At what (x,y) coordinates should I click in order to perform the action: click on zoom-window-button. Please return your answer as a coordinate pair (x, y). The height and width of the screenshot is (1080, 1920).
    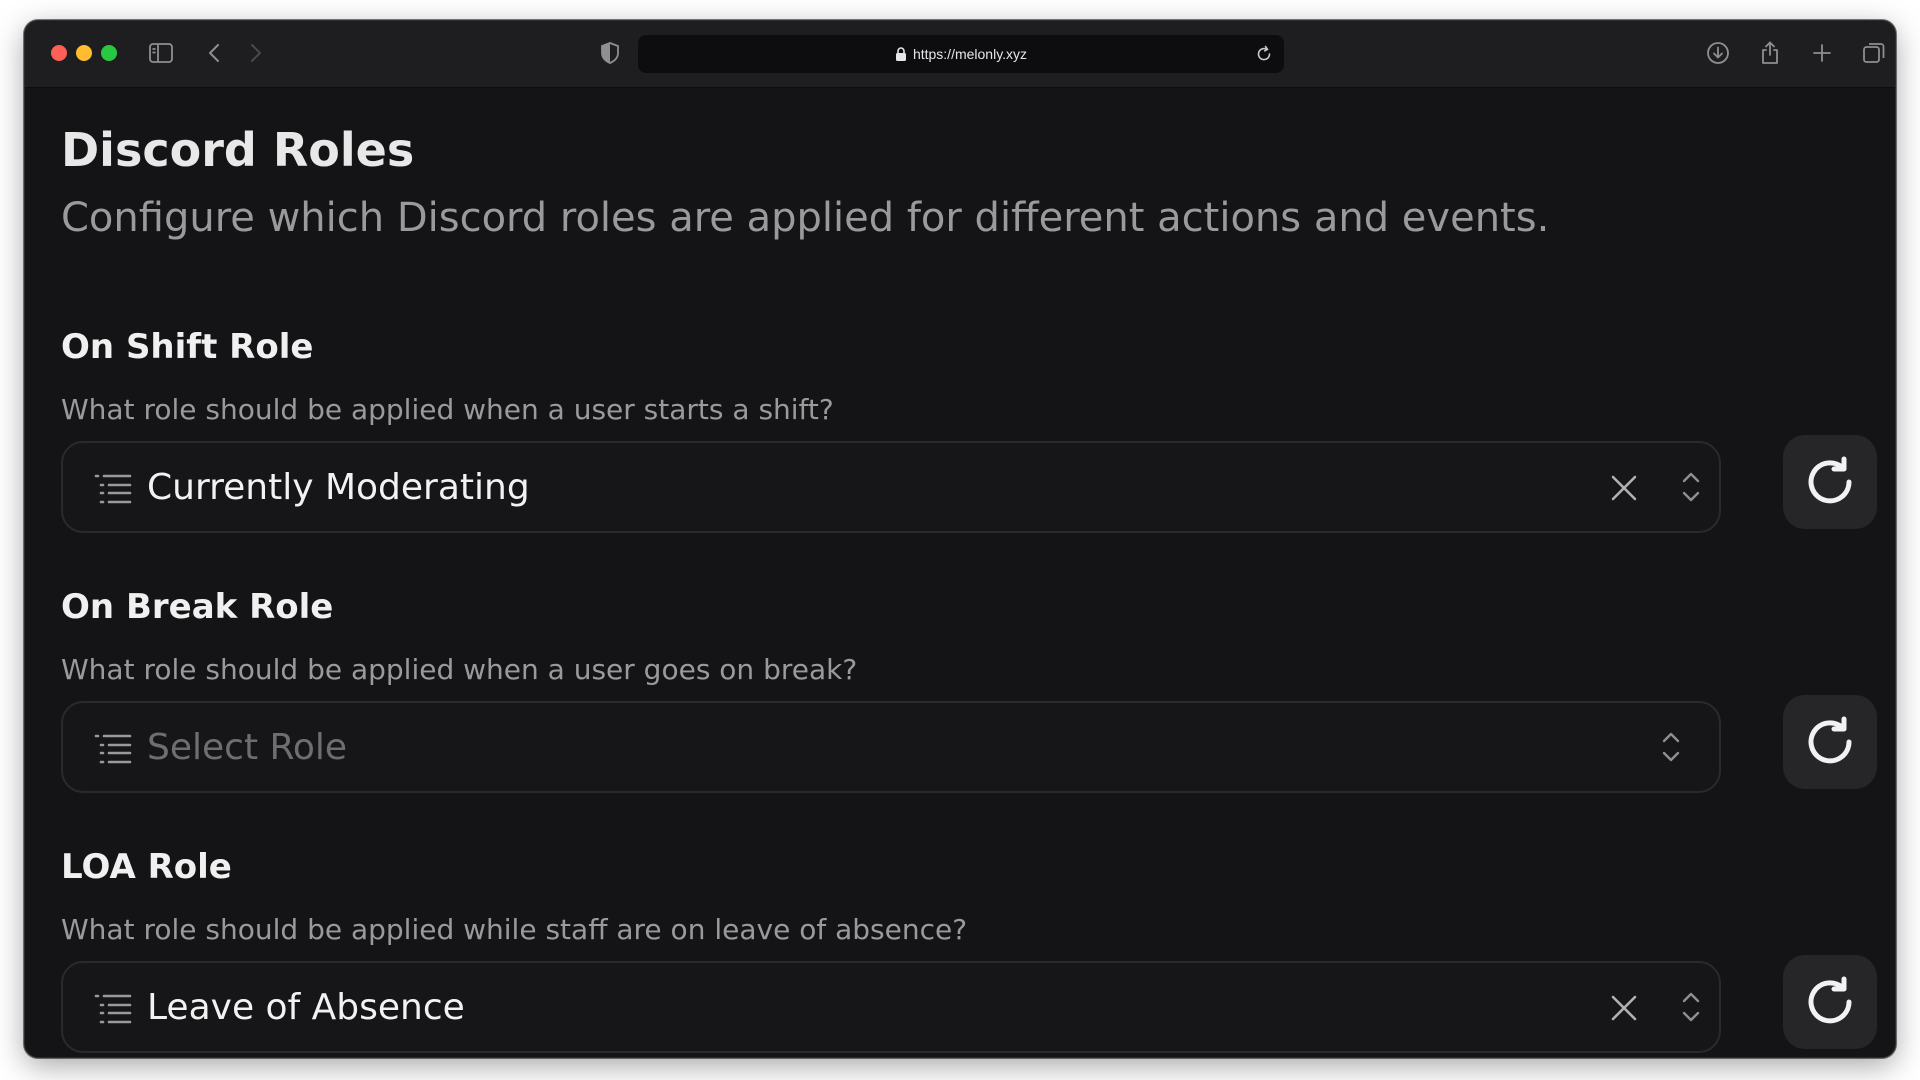
    Looking at the image, I should click on (109, 53).